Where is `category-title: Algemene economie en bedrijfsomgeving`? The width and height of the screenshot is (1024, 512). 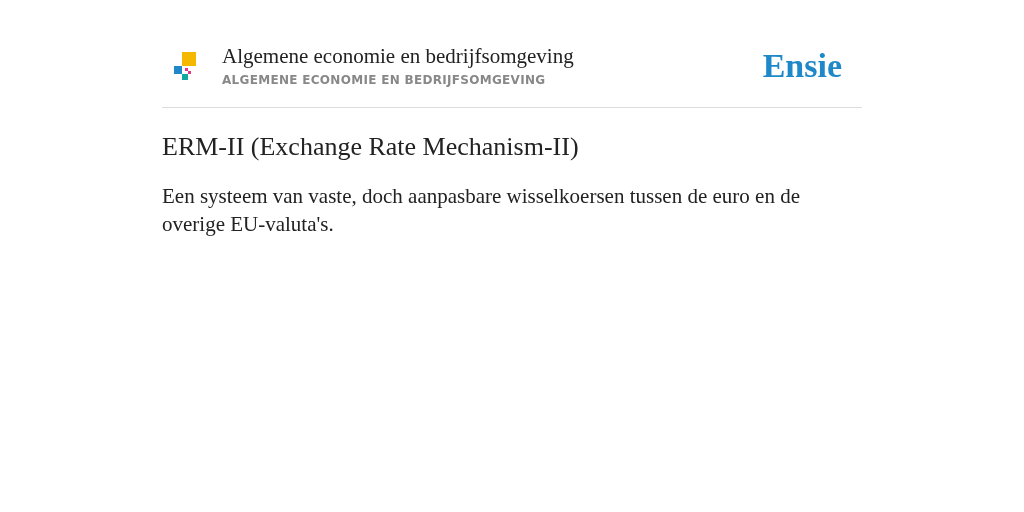
category-title: Algemene economie en bedrijfsomgeving is located at coordinates (398, 56).